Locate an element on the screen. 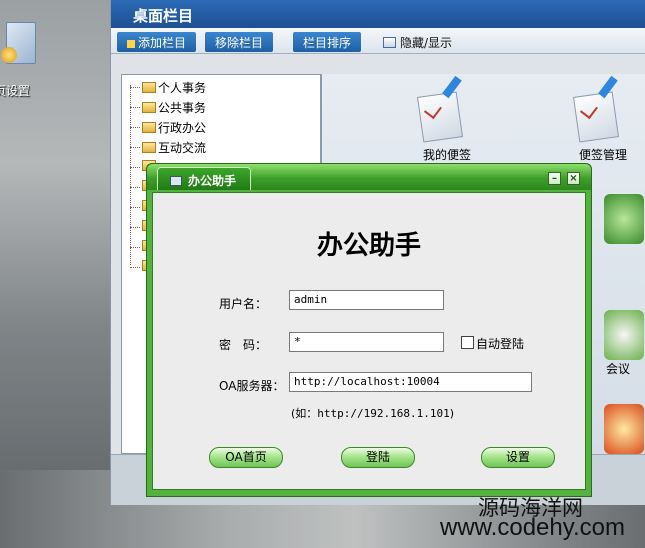 The image size is (645, 548). close-icon: × is located at coordinates (573, 178).